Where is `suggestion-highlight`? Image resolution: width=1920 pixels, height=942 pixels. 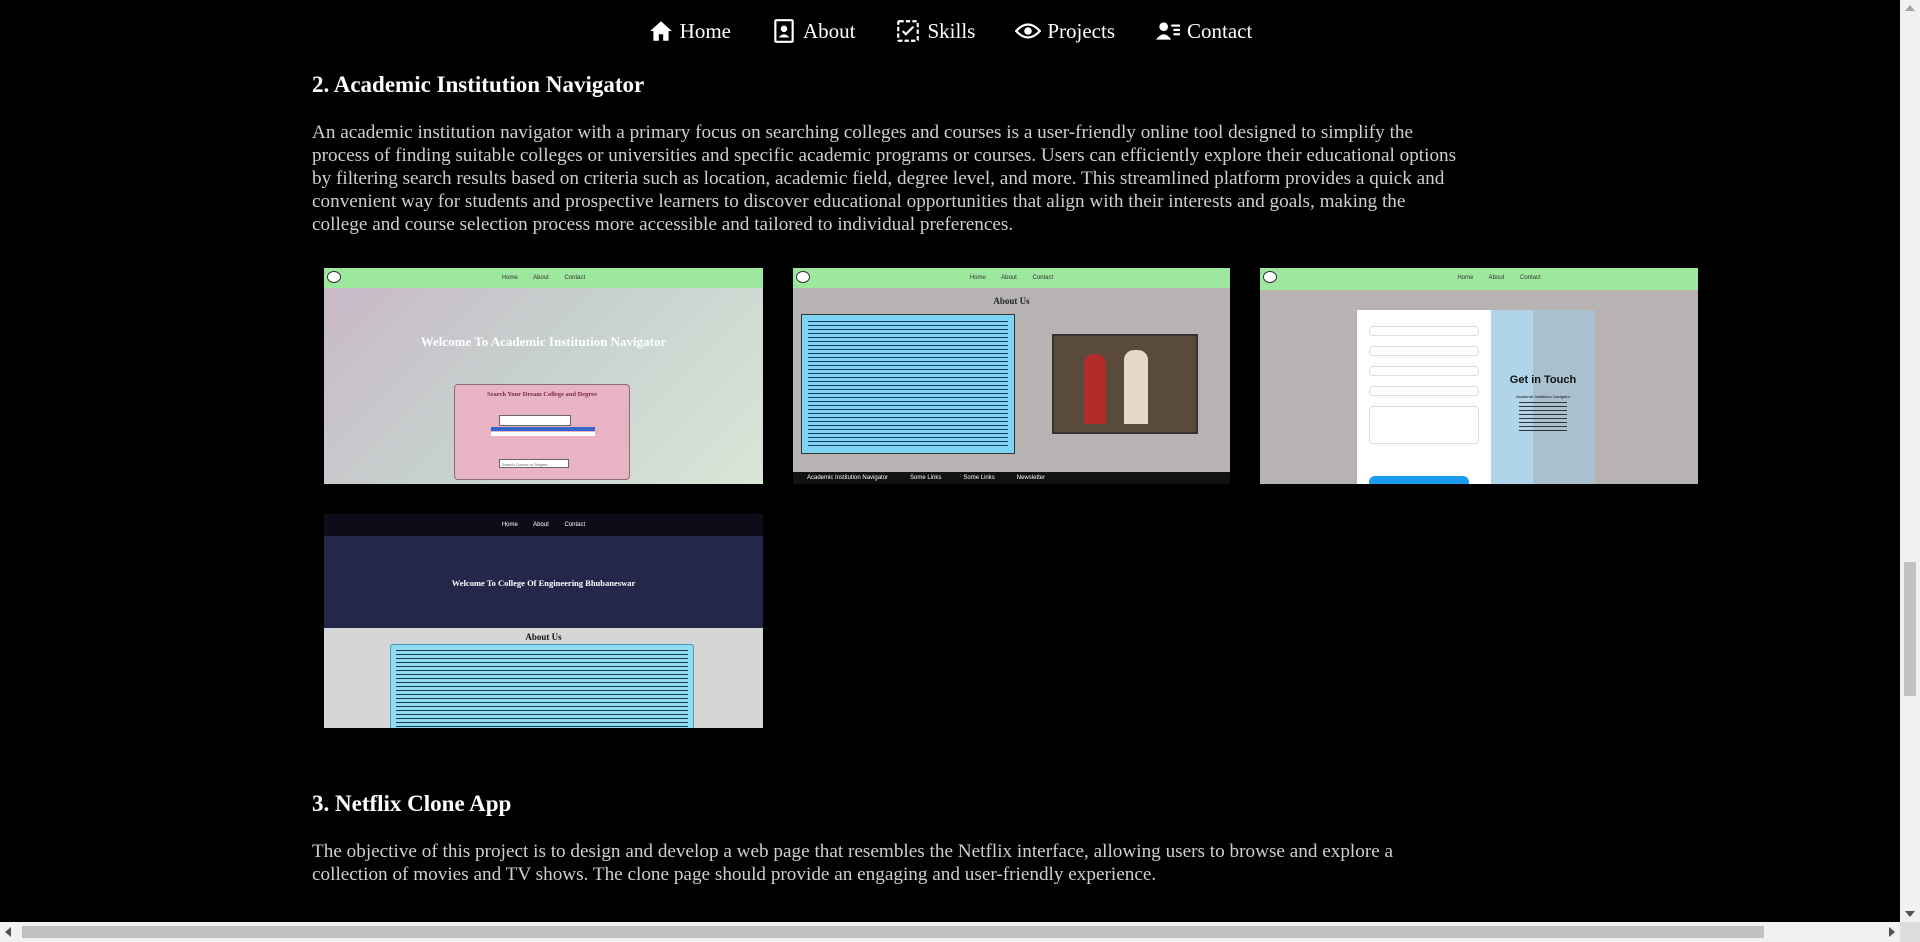 suggestion-highlight is located at coordinates (543, 429).